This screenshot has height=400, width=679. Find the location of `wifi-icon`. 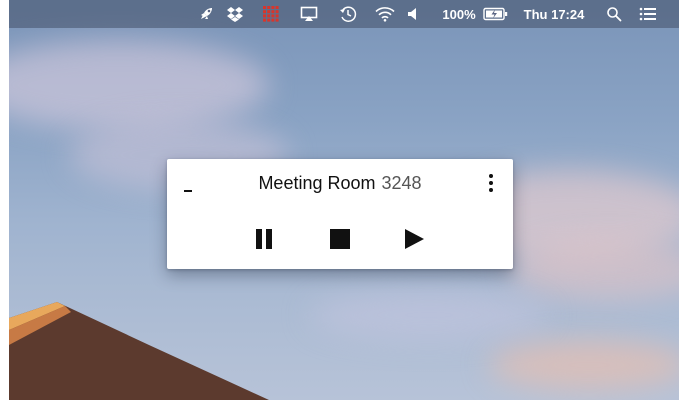

wifi-icon is located at coordinates (385, 14).